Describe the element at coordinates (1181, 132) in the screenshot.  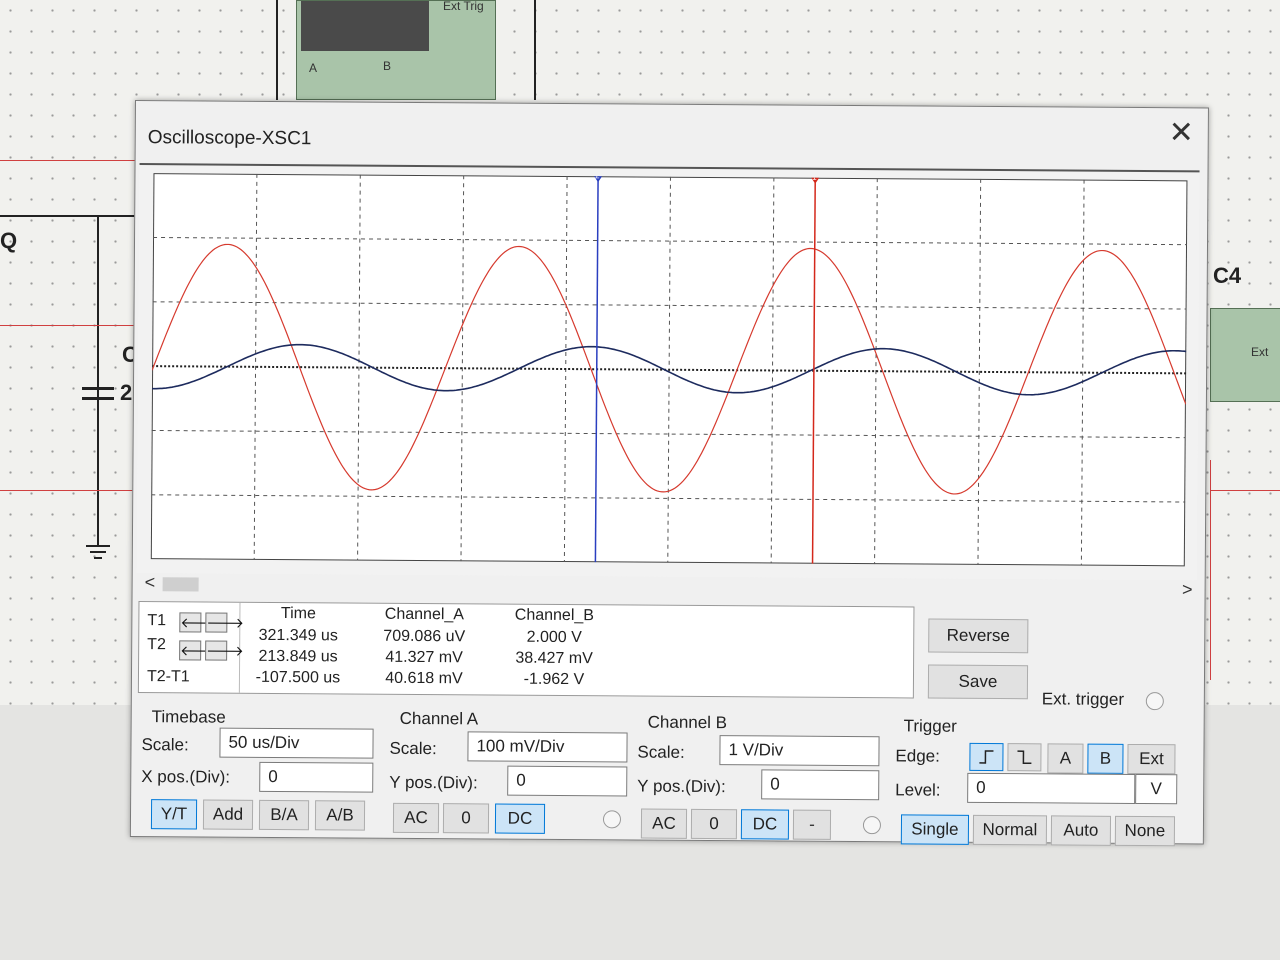
I see `close-icon: ✕` at that location.